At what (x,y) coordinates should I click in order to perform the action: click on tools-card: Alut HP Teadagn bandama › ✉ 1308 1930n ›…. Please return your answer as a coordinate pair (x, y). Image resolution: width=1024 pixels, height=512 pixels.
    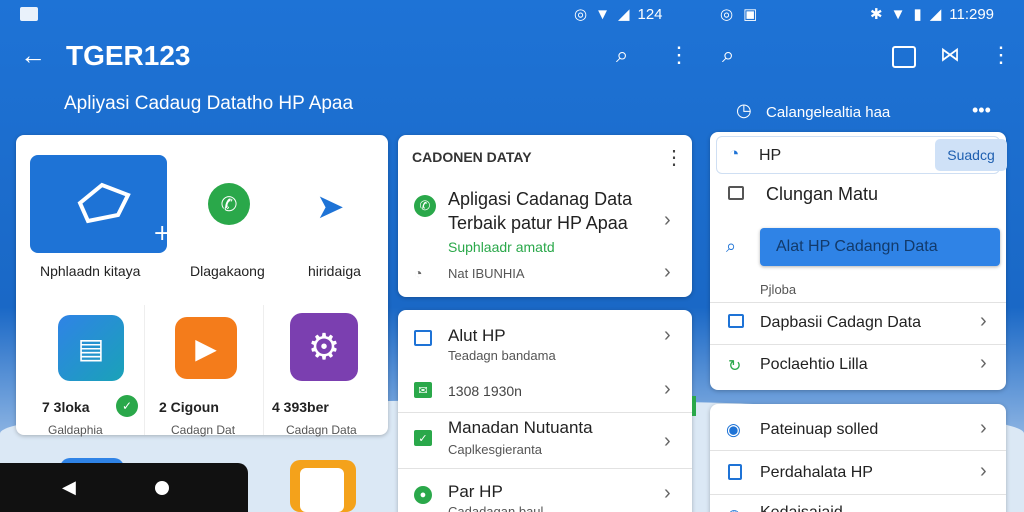
    Looking at the image, I should click on (545, 411).